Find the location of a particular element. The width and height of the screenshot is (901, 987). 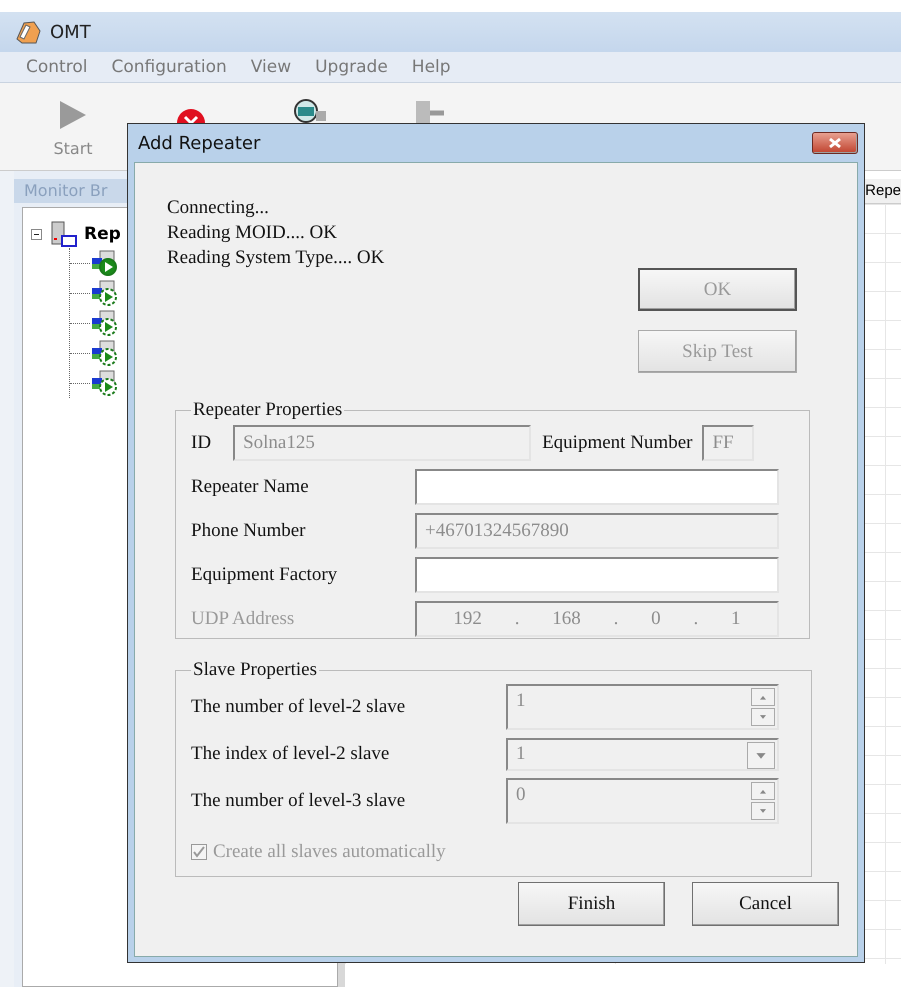

status-line: Reading MOID.... OK is located at coordinates (252, 233).